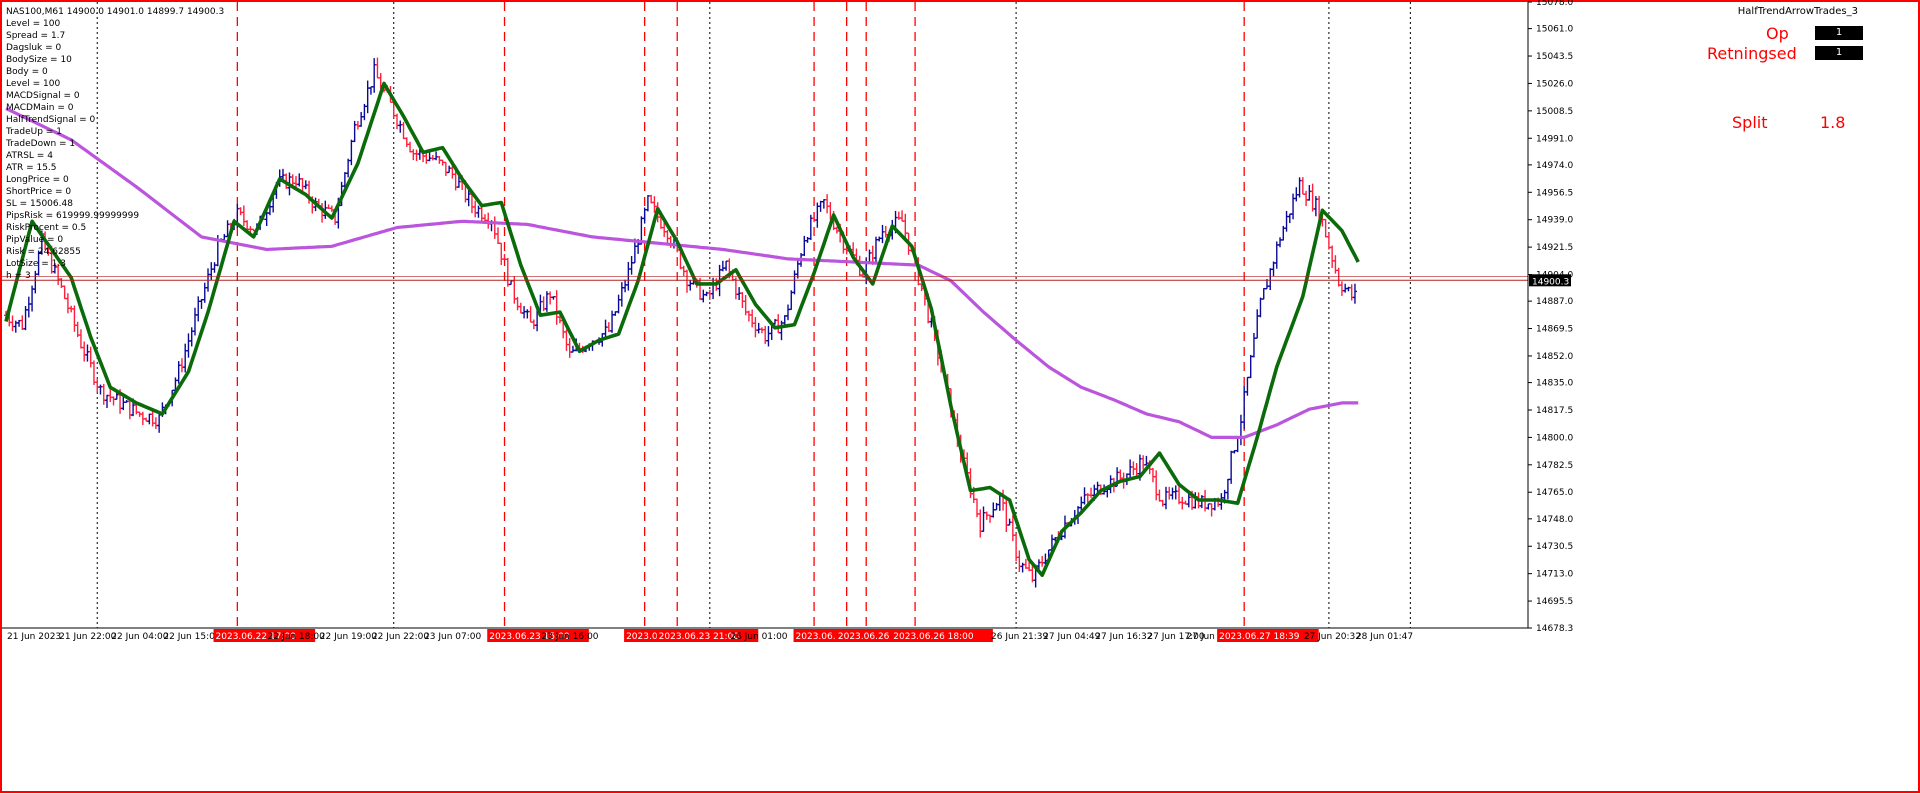 This screenshot has width=1920, height=794. I want to click on info-line: LotSize = 1.3, so click(36, 264).